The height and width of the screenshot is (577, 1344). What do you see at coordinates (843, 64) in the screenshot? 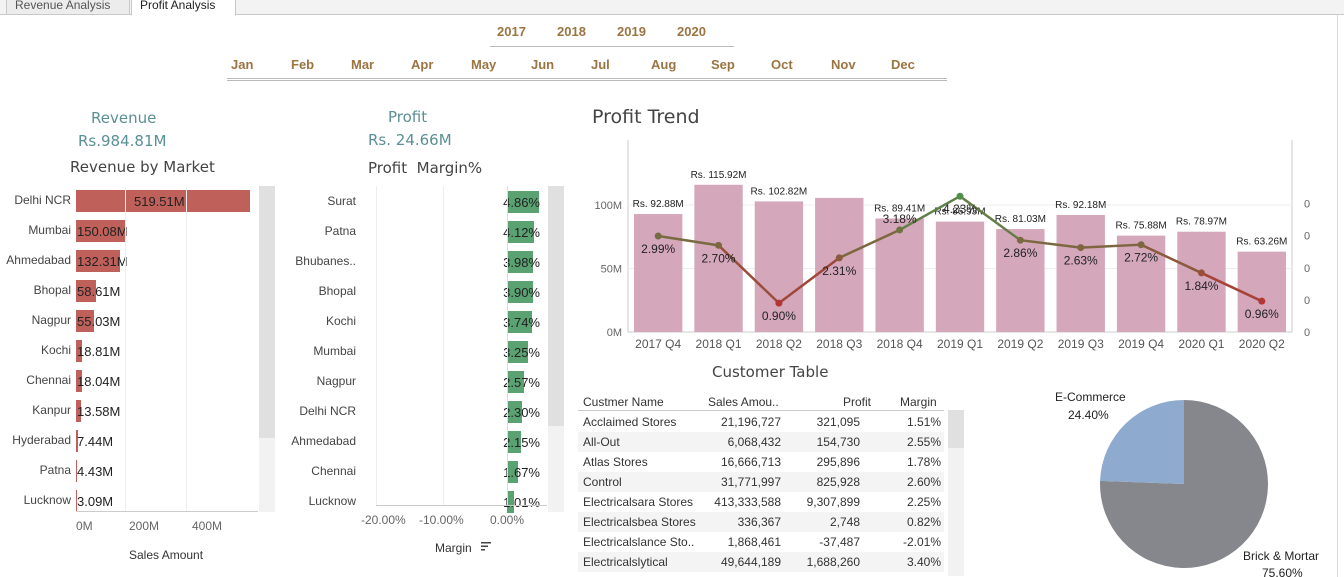
I see `month-option-nov: Nov` at bounding box center [843, 64].